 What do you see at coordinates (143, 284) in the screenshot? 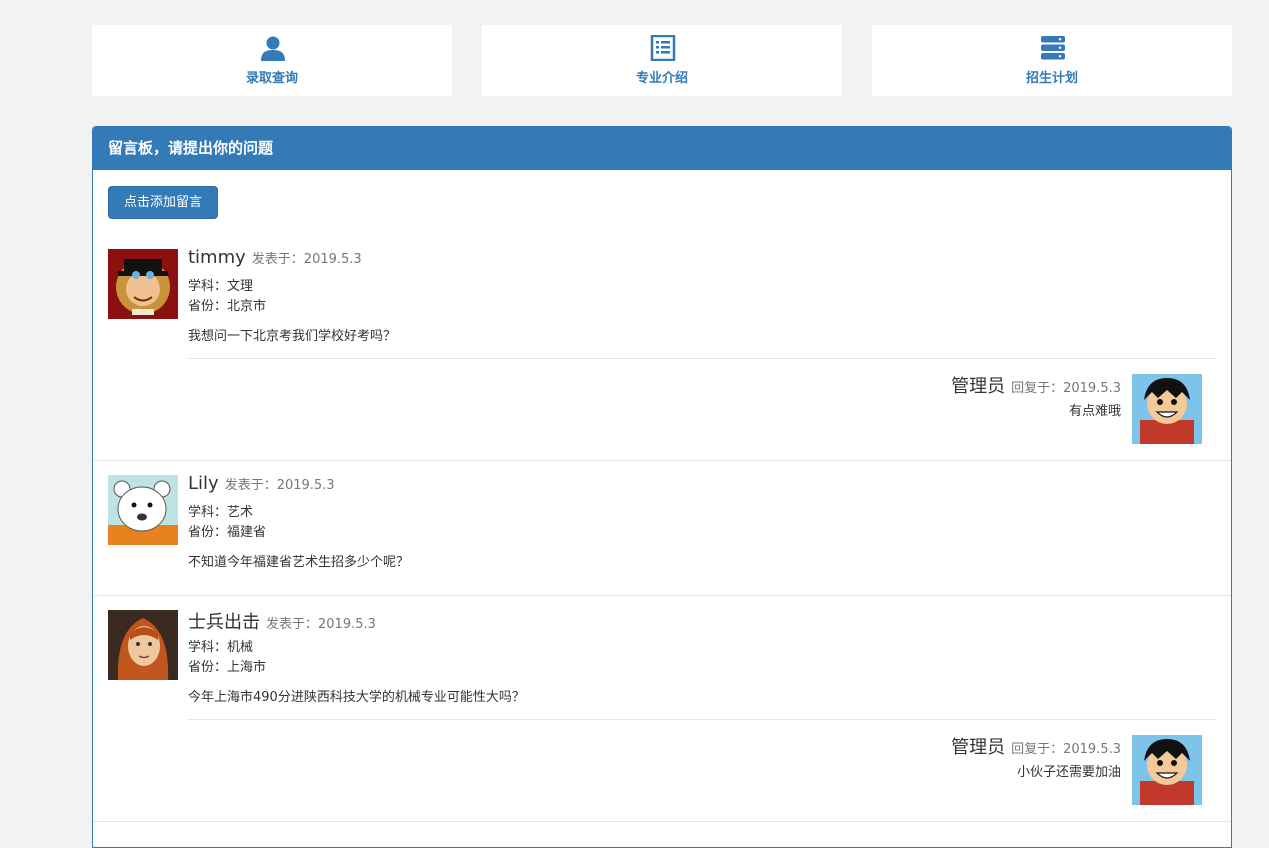
I see `avatar-timmy` at bounding box center [143, 284].